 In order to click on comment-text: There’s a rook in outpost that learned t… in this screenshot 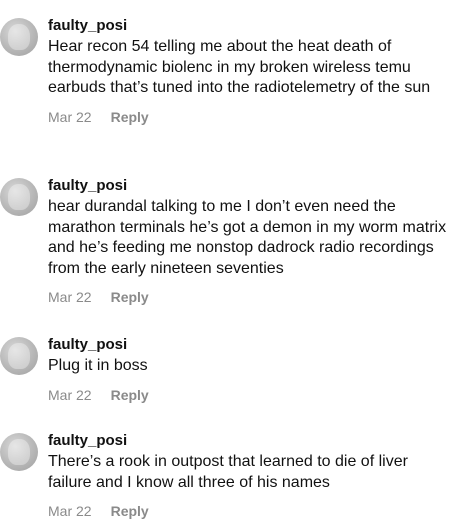, I will do `click(228, 472)`.